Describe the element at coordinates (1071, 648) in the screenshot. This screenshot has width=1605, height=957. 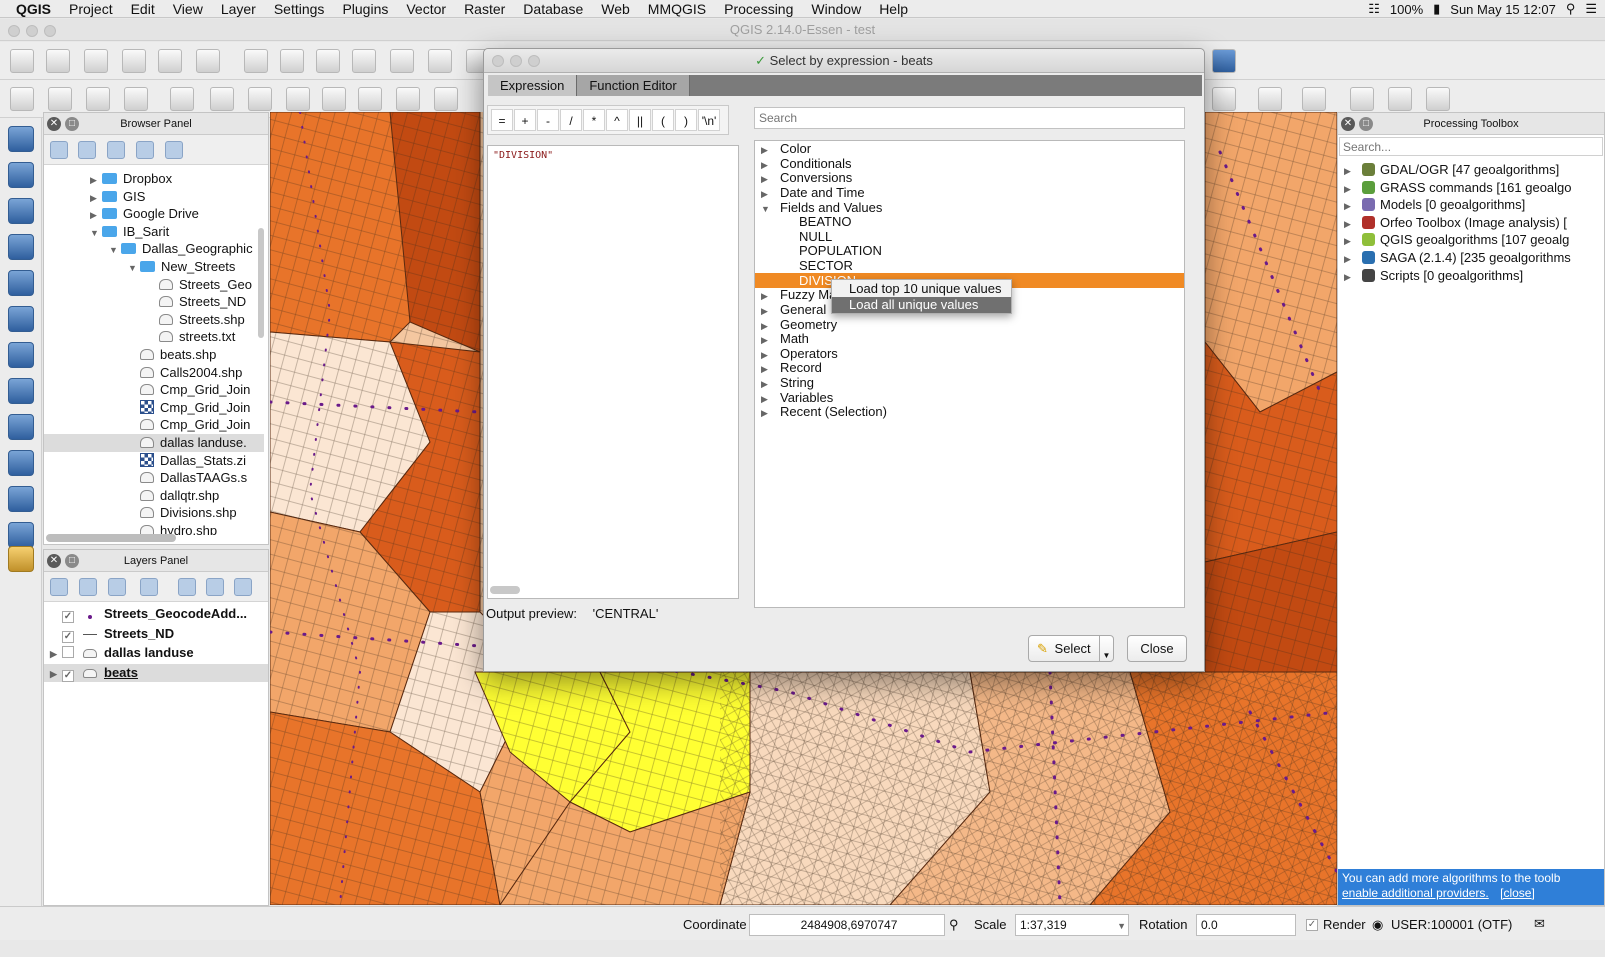
I see `select-button: ✎ Select ▼` at that location.